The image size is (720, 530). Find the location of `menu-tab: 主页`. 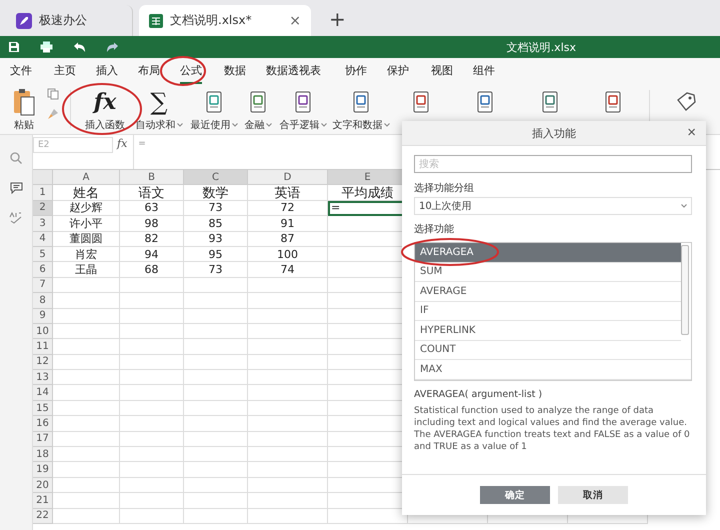

menu-tab: 主页 is located at coordinates (65, 71).